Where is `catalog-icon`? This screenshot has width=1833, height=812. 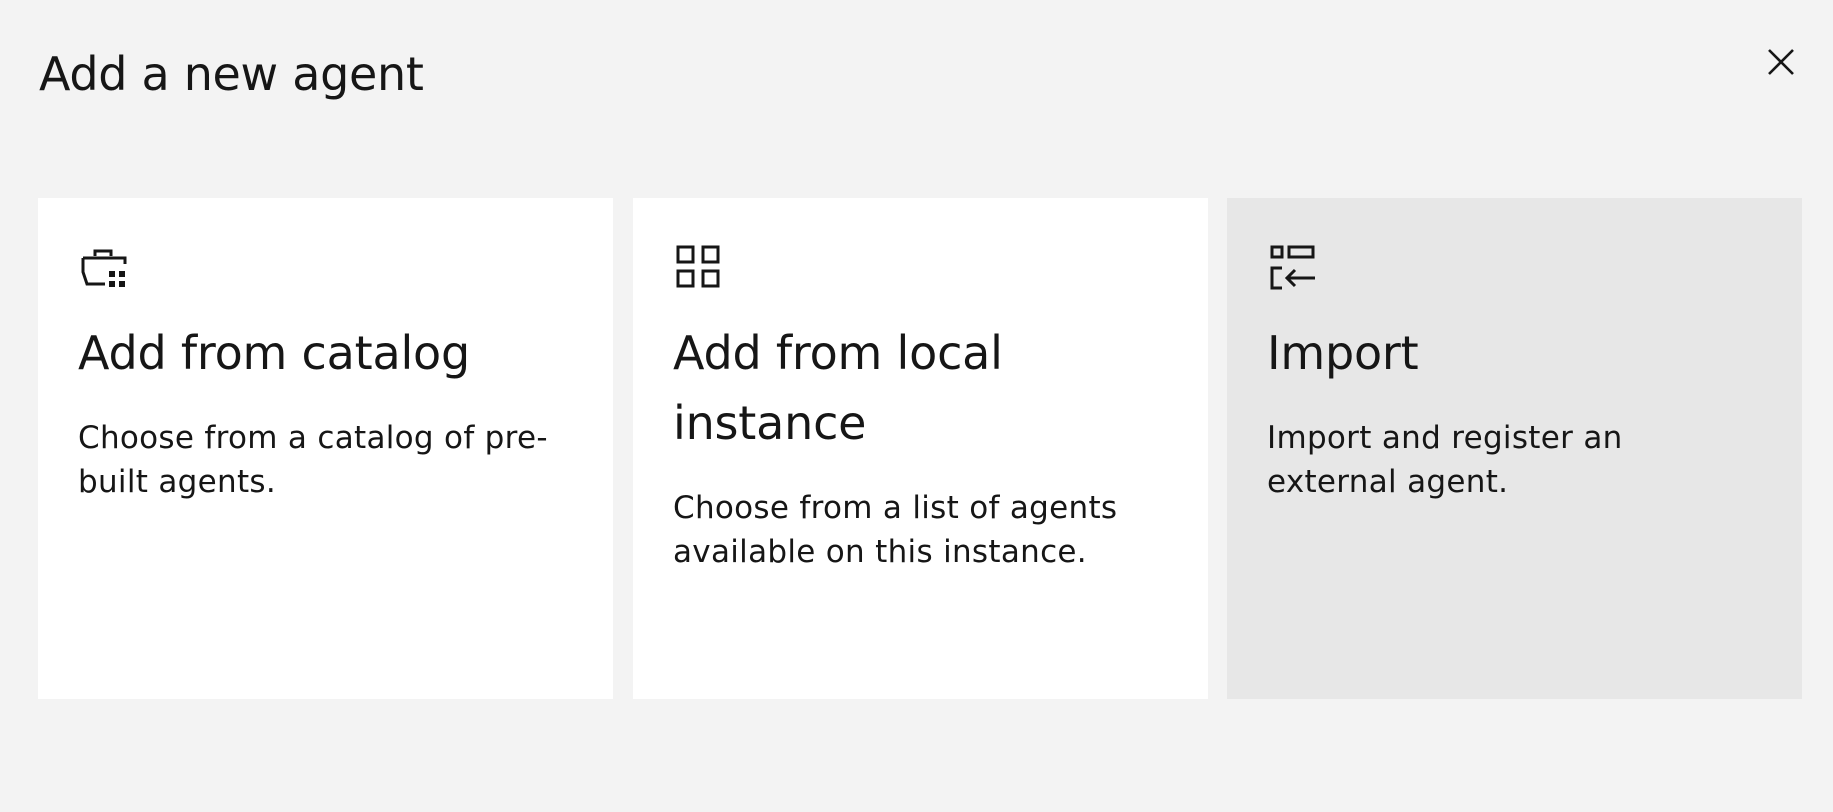
catalog-icon is located at coordinates (104, 268).